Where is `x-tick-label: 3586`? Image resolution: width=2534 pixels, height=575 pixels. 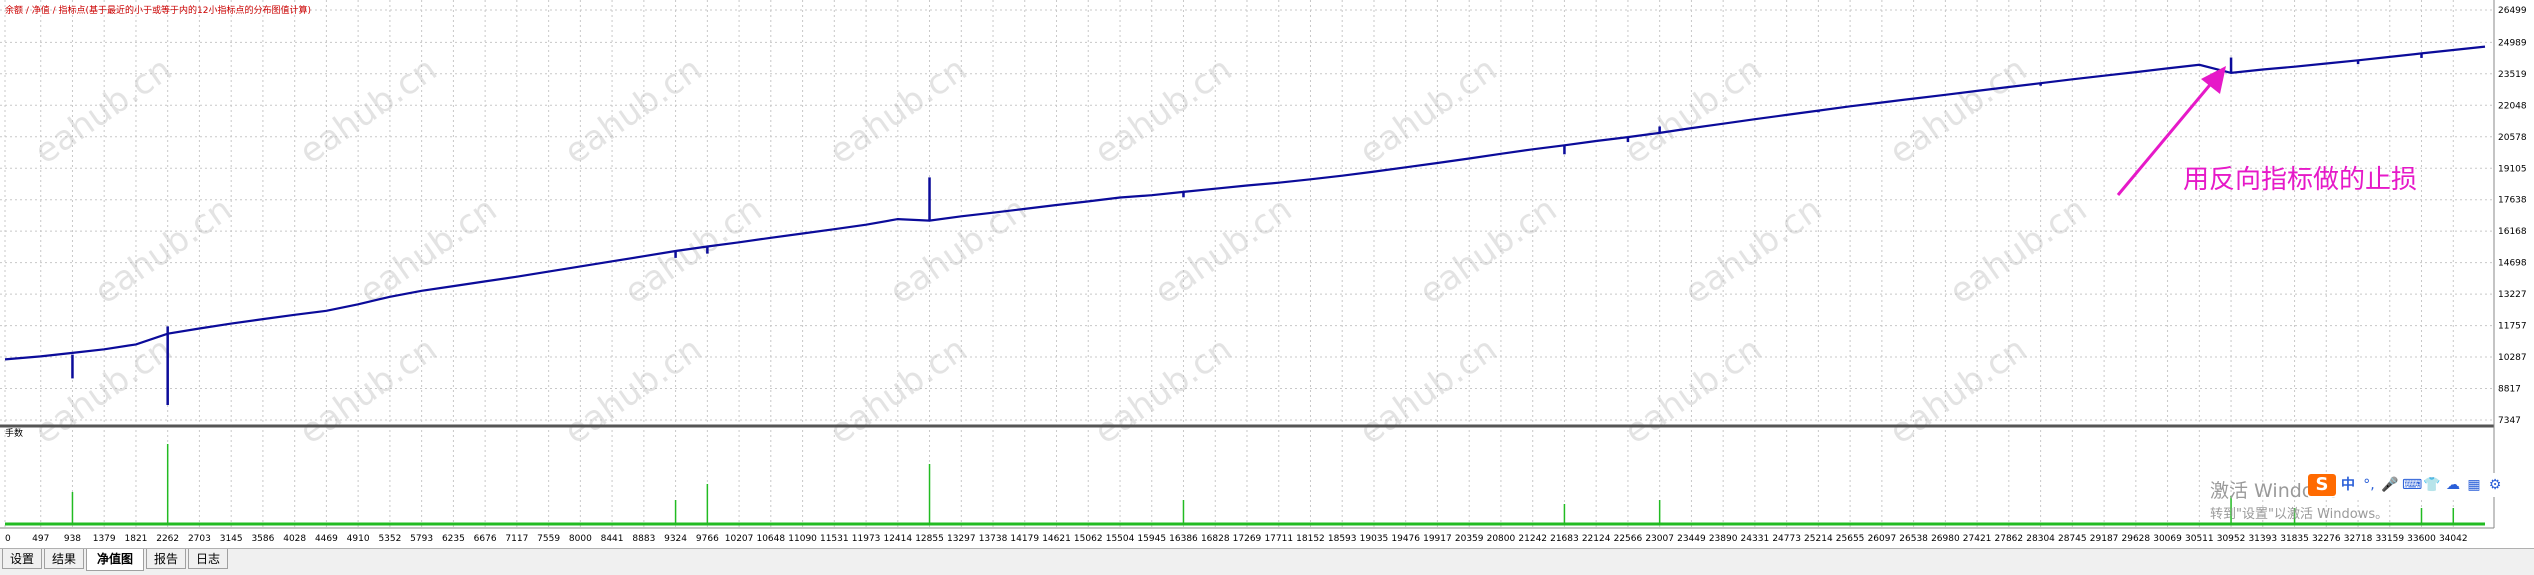
x-tick-label: 3586 is located at coordinates (262, 539).